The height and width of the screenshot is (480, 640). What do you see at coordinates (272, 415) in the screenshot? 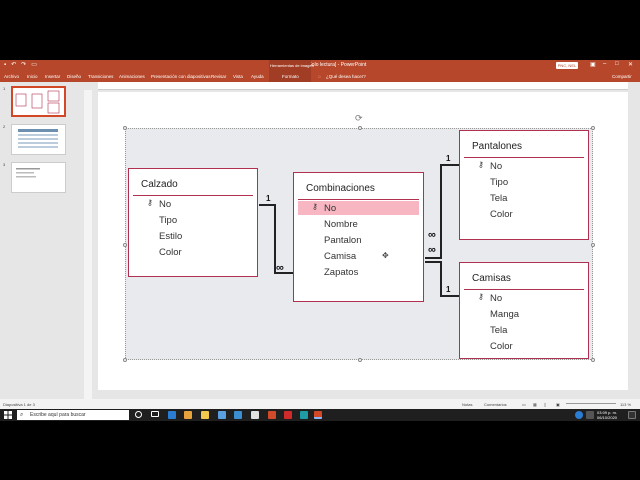
I see `word-icon` at bounding box center [272, 415].